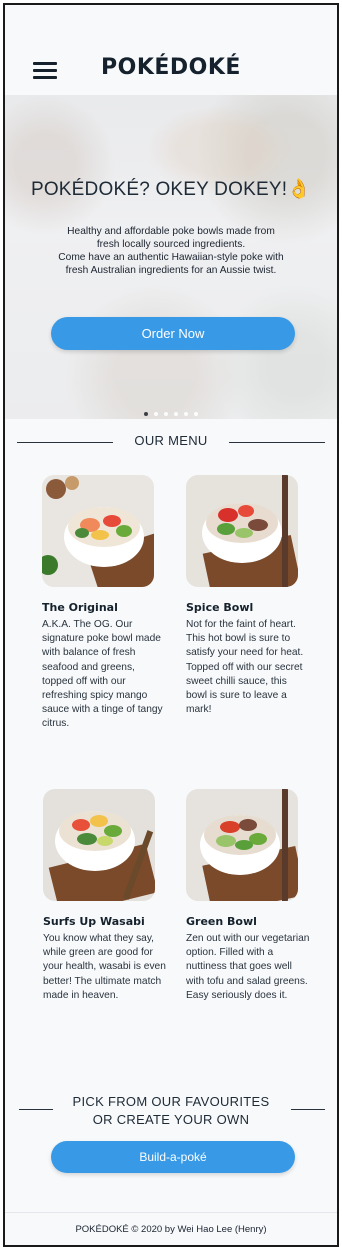  Describe the element at coordinates (308, 1109) in the screenshot. I see `favourites-divider-right` at that location.